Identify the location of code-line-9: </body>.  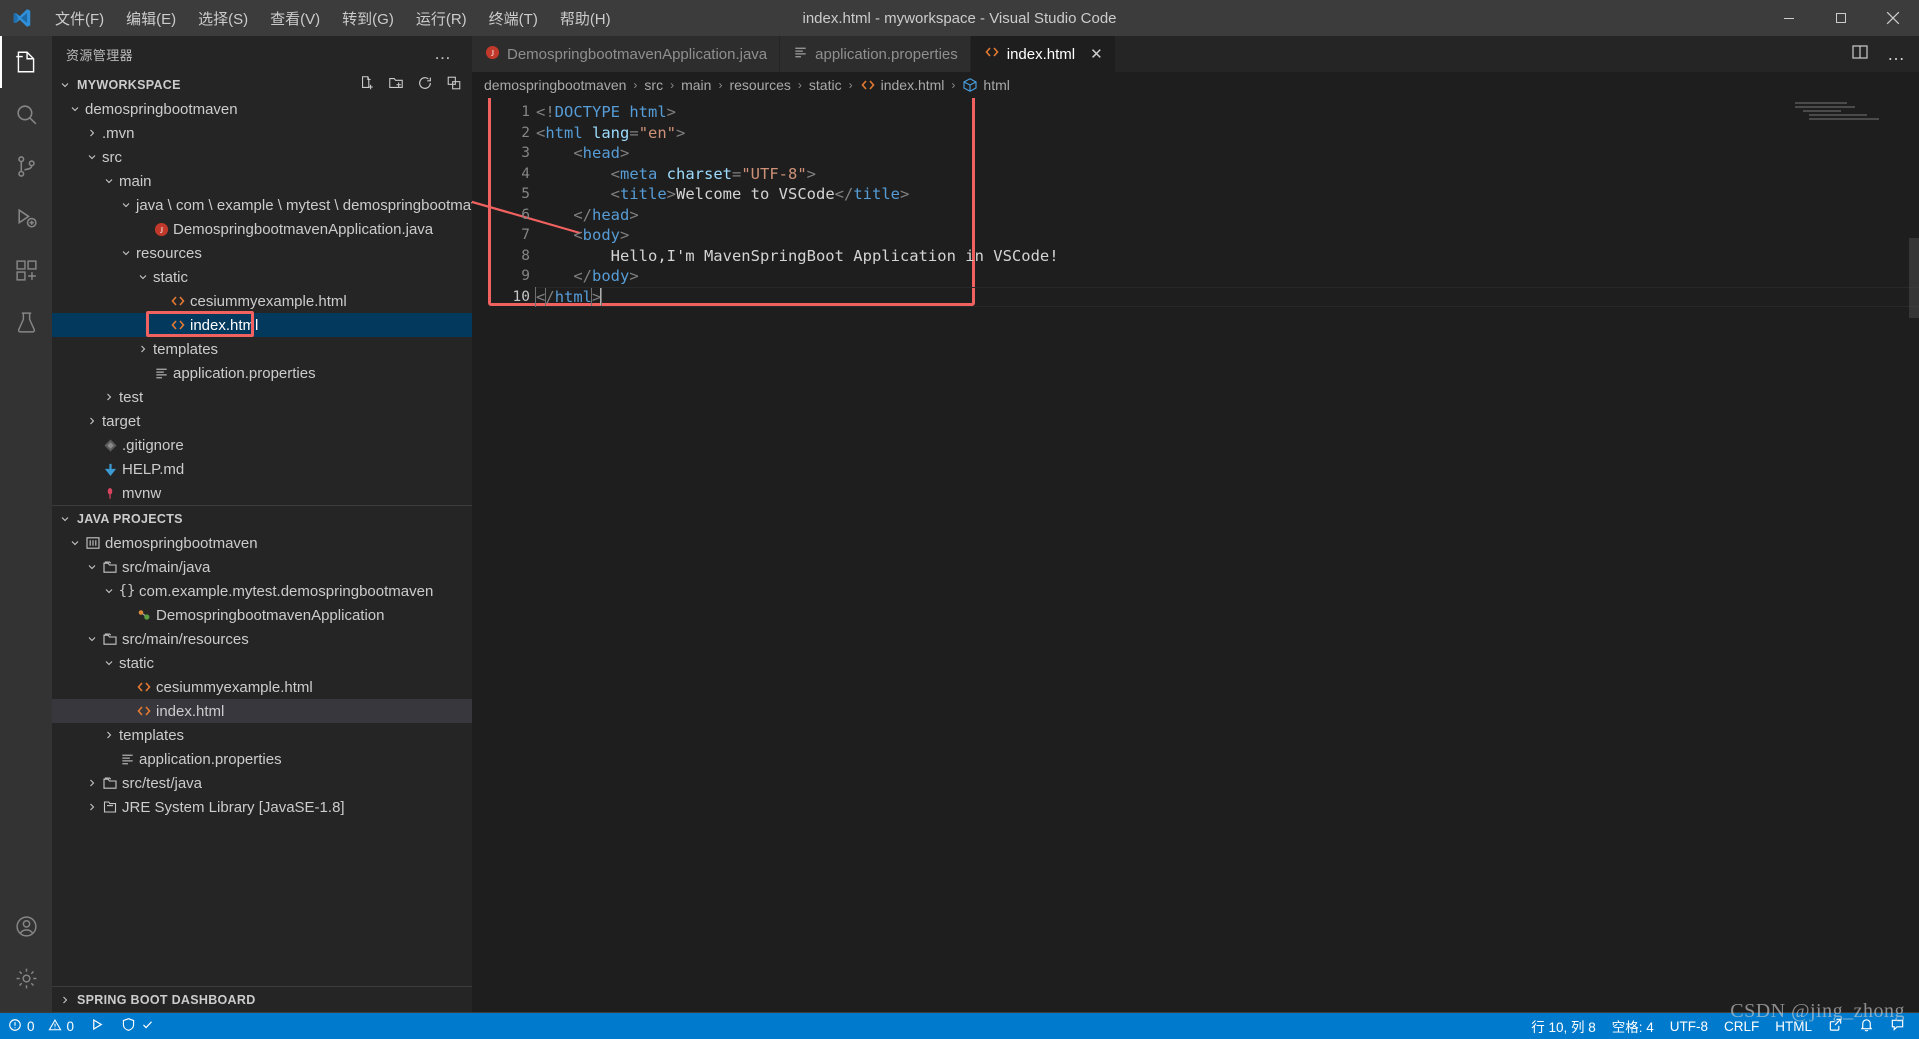
(1227, 276).